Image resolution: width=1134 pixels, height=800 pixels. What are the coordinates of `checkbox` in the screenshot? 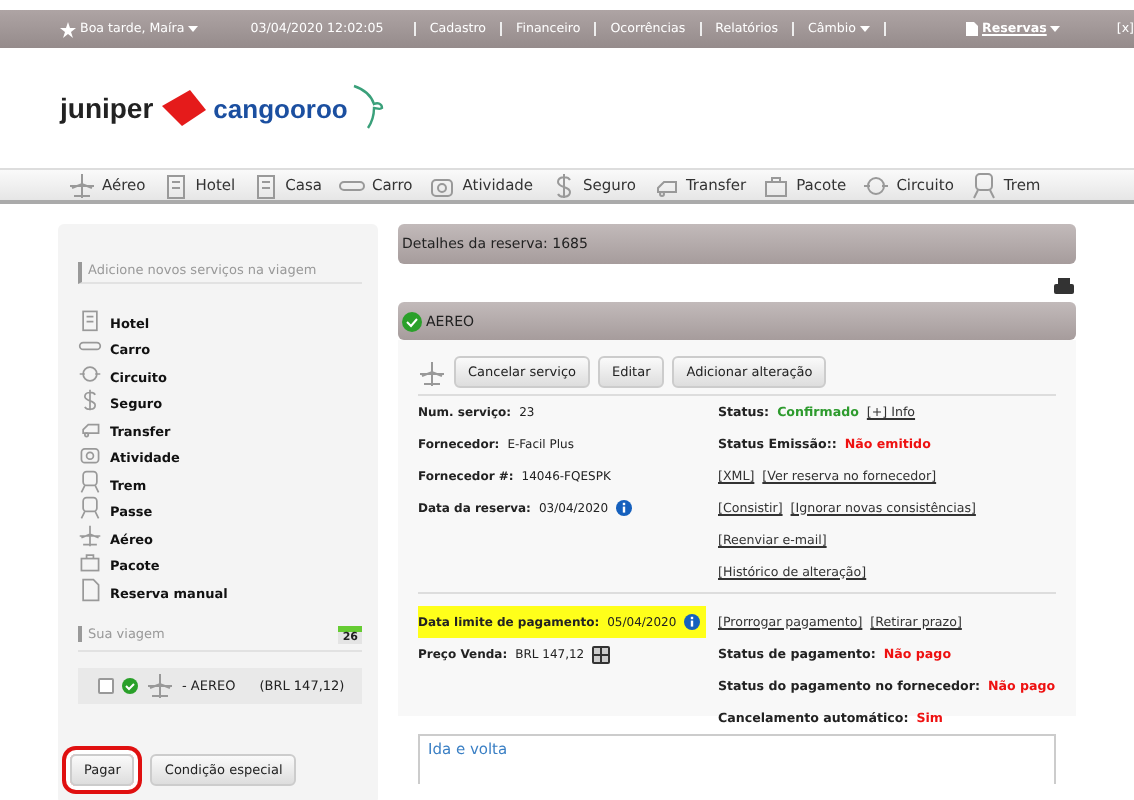 It's located at (106, 685).